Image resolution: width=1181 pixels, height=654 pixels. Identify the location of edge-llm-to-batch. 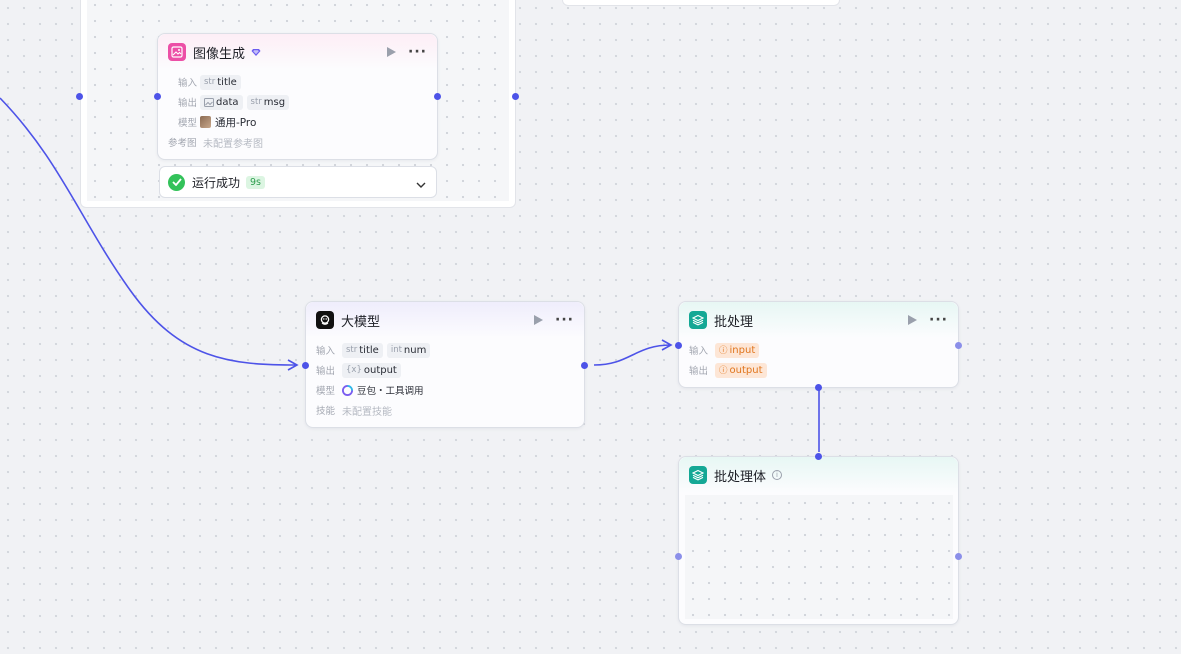
(632, 355).